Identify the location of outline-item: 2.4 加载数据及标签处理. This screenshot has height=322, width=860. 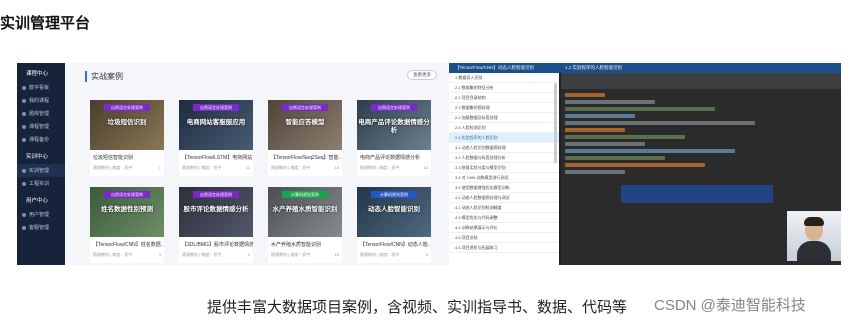
(504, 118).